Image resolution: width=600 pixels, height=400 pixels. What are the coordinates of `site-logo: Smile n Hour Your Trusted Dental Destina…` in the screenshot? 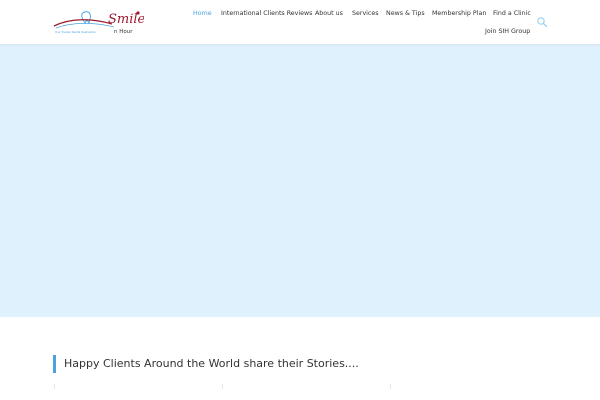 It's located at (98, 22).